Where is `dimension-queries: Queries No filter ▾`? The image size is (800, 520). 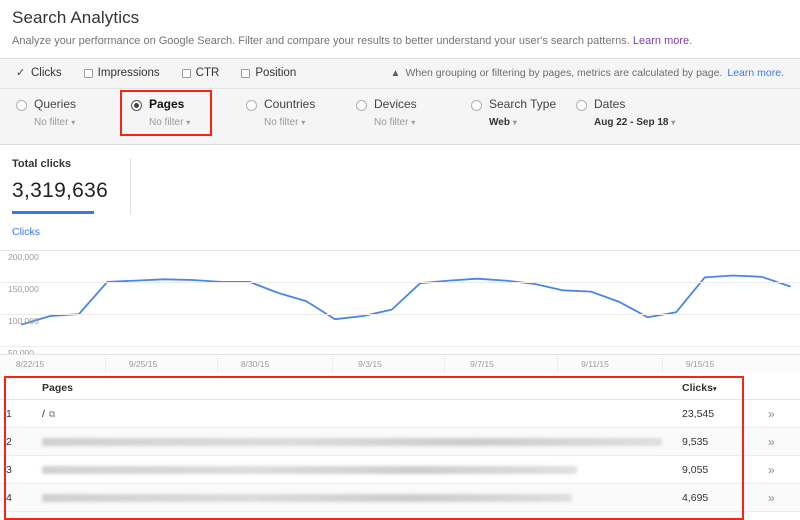 dimension-queries: Queries No filter ▾ is located at coordinates (73, 112).